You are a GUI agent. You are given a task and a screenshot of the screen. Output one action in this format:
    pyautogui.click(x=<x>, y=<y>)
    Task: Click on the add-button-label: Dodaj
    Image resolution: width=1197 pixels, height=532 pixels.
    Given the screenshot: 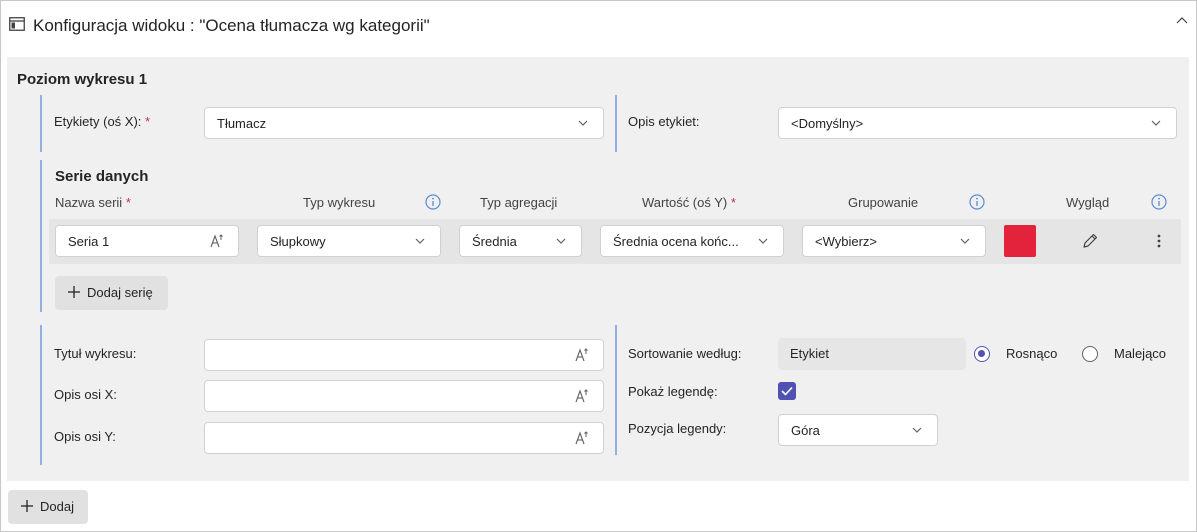 What is the action you would take?
    pyautogui.click(x=57, y=506)
    